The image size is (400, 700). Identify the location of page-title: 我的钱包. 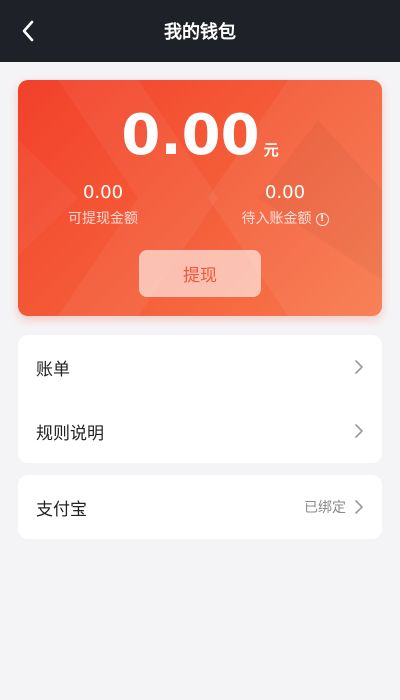
(200, 32).